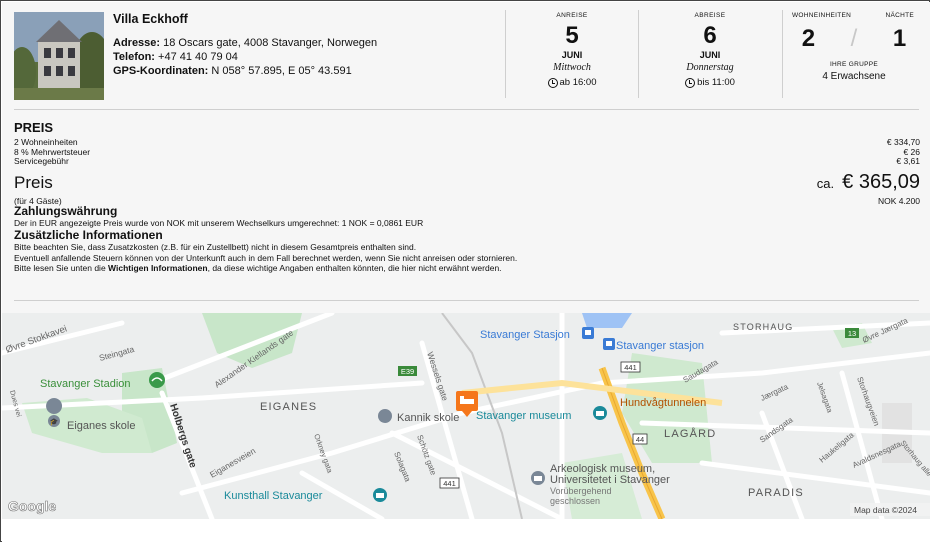 The height and width of the screenshot is (542, 930). What do you see at coordinates (854, 76) in the screenshot?
I see `group-size: 4 Erwachsene` at bounding box center [854, 76].